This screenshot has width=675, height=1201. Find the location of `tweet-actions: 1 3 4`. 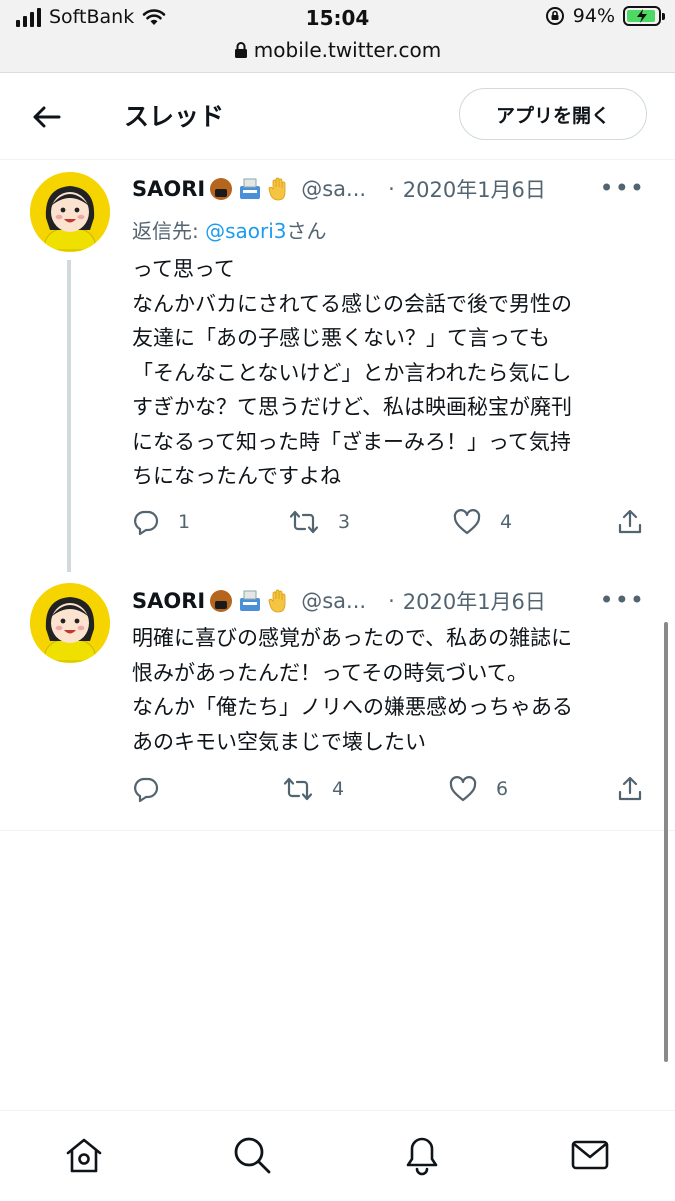

tweet-actions: 1 3 4 is located at coordinates (392, 528).